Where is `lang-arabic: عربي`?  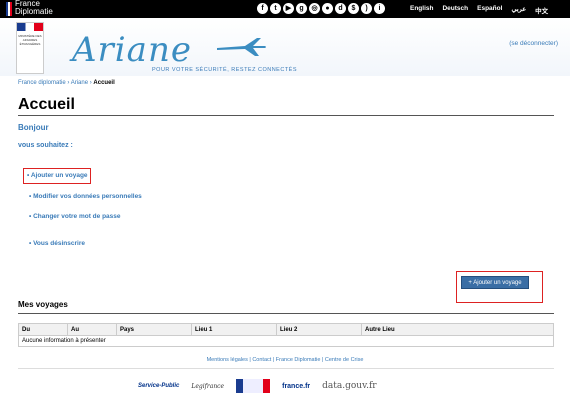 lang-arabic: عربي is located at coordinates (518, 10).